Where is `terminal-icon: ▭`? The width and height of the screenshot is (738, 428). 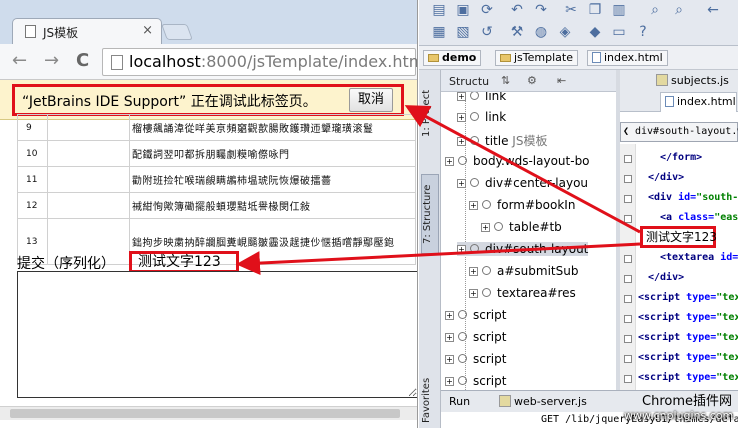
terminal-icon: ▭ is located at coordinates (619, 32).